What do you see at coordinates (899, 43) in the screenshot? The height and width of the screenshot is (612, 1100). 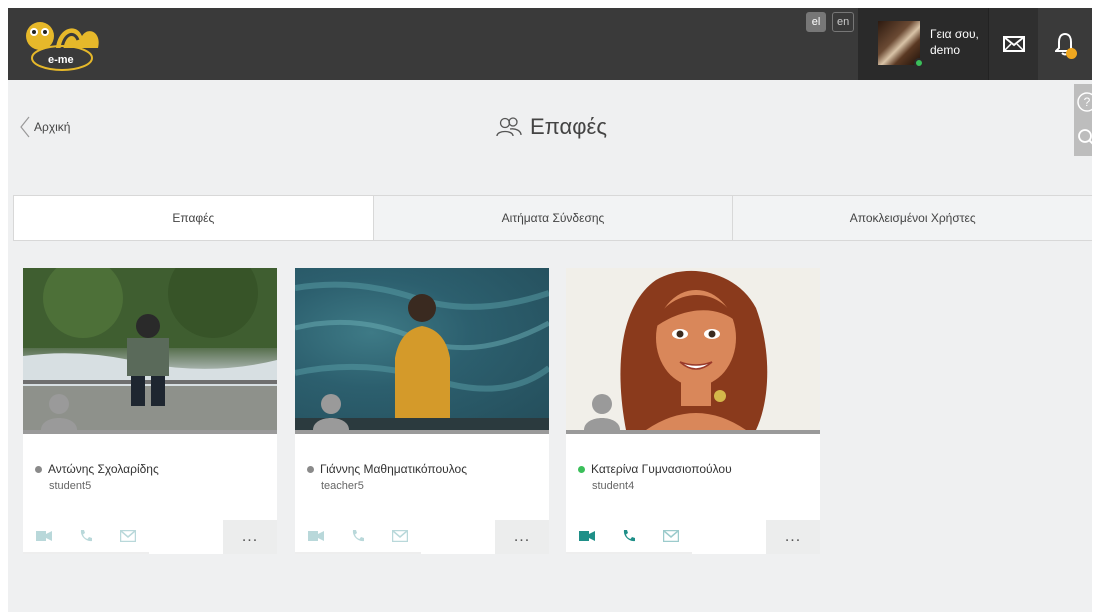 I see `user-avatar` at bounding box center [899, 43].